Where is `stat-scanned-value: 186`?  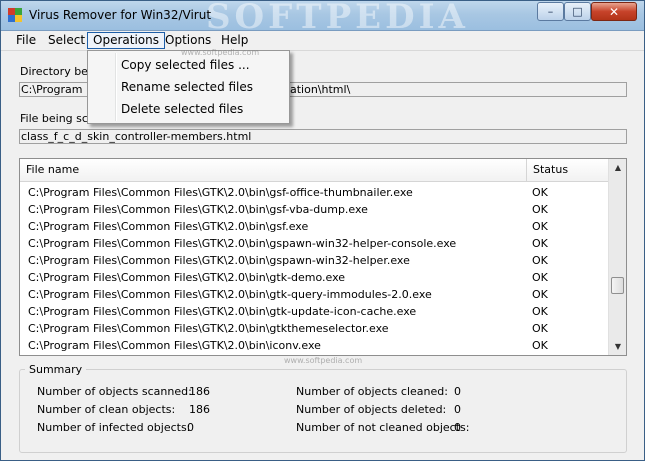 stat-scanned-value: 186 is located at coordinates (199, 391).